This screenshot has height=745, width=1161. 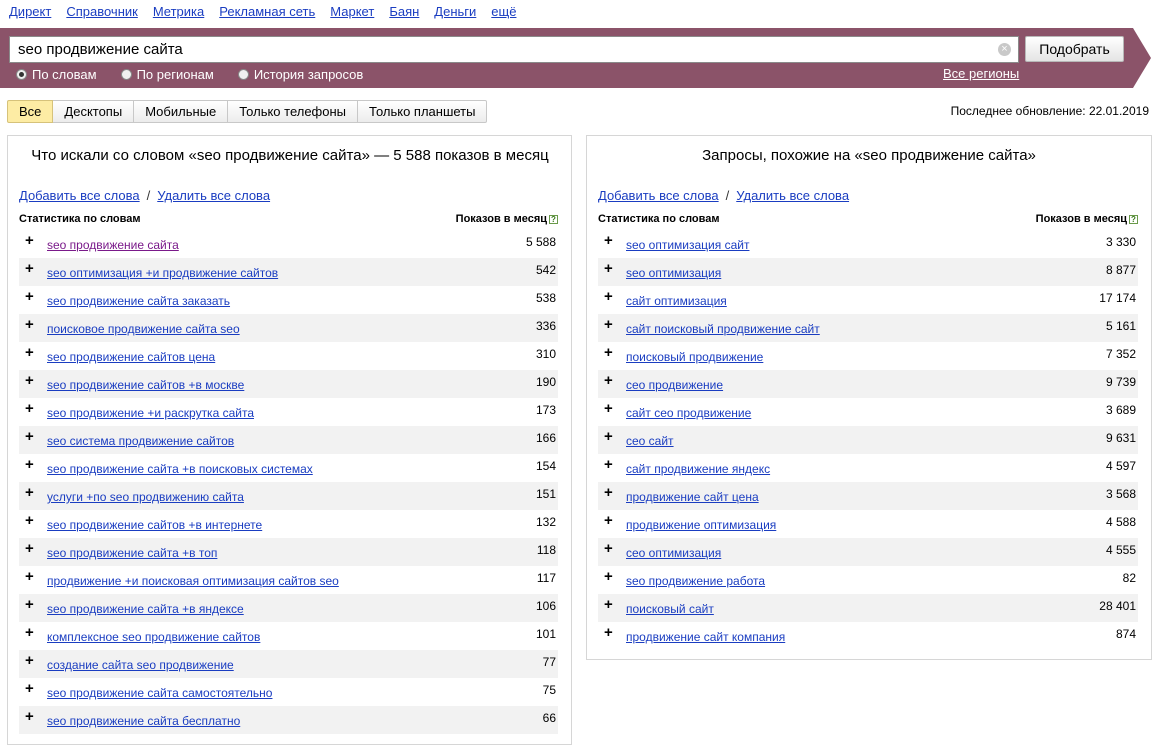 What do you see at coordinates (1004, 49) in the screenshot?
I see `clear-icon: ×` at bounding box center [1004, 49].